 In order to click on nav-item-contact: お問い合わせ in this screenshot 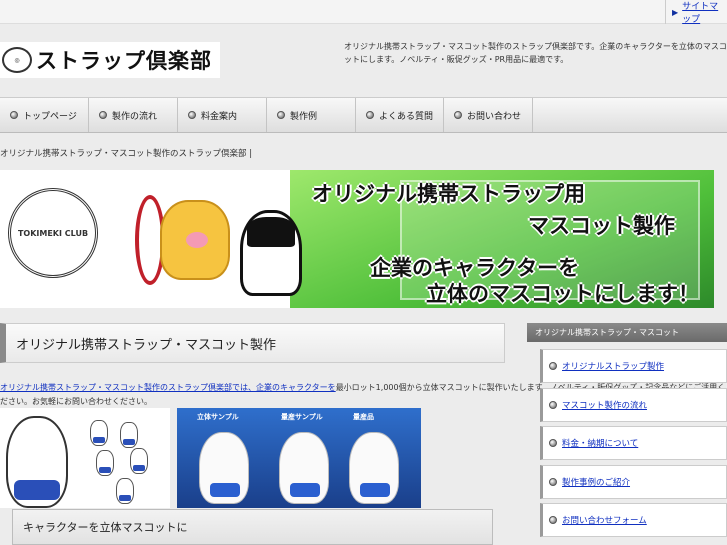, I will do `click(488, 115)`.